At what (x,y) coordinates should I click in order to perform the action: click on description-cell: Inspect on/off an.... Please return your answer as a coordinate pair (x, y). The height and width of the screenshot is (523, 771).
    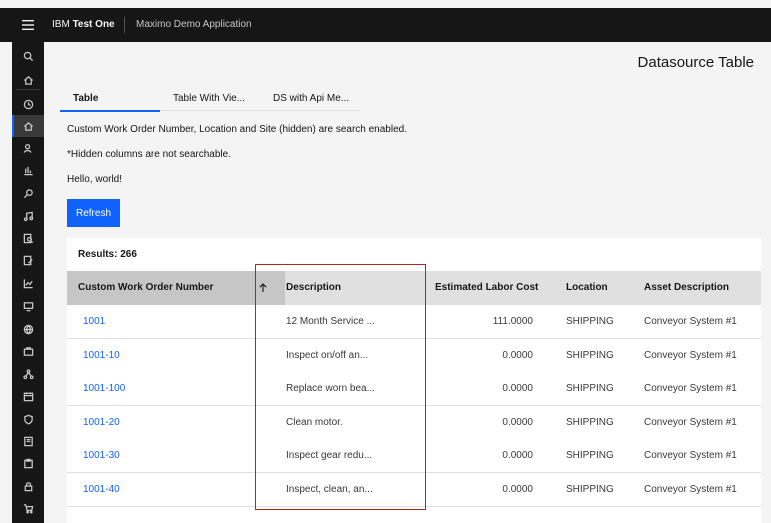
    Looking at the image, I should click on (327, 355).